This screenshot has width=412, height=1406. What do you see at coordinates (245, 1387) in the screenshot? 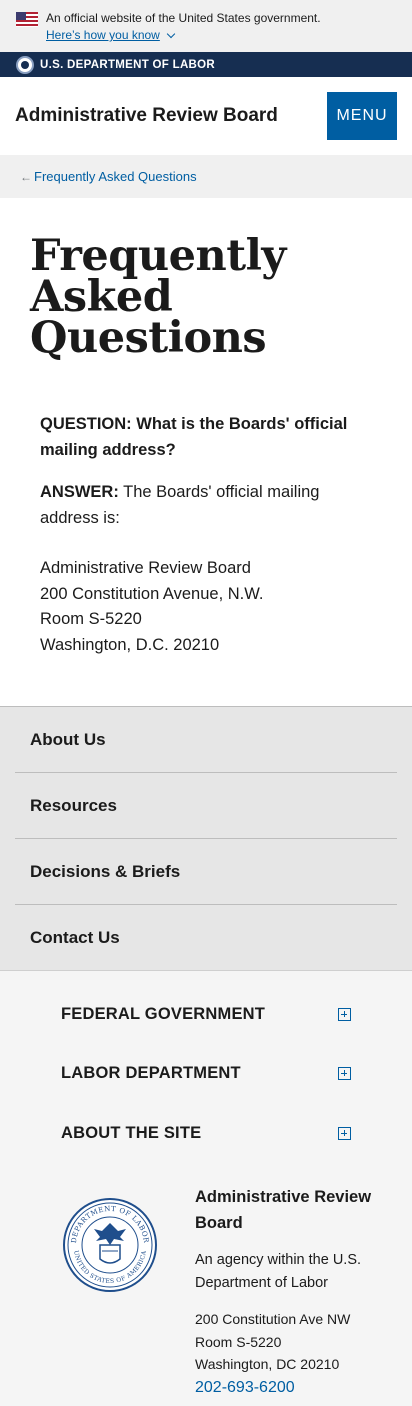
I see `agency-phone-link: 202-693-6200` at bounding box center [245, 1387].